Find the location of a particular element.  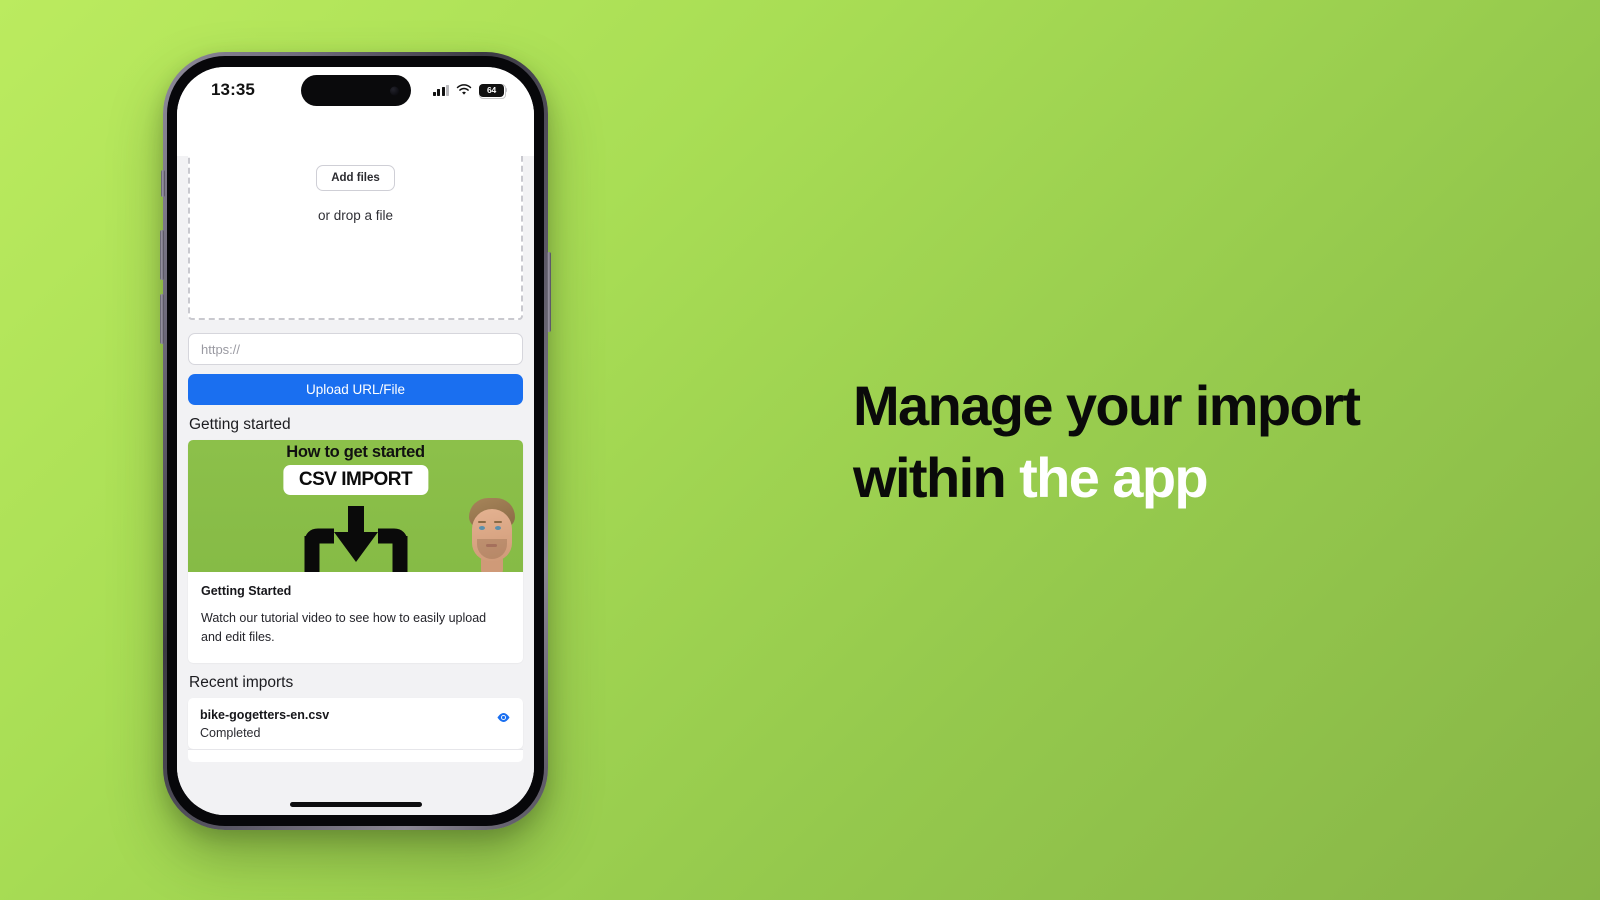

recent-imports-heading: Recent imports is located at coordinates (241, 682).